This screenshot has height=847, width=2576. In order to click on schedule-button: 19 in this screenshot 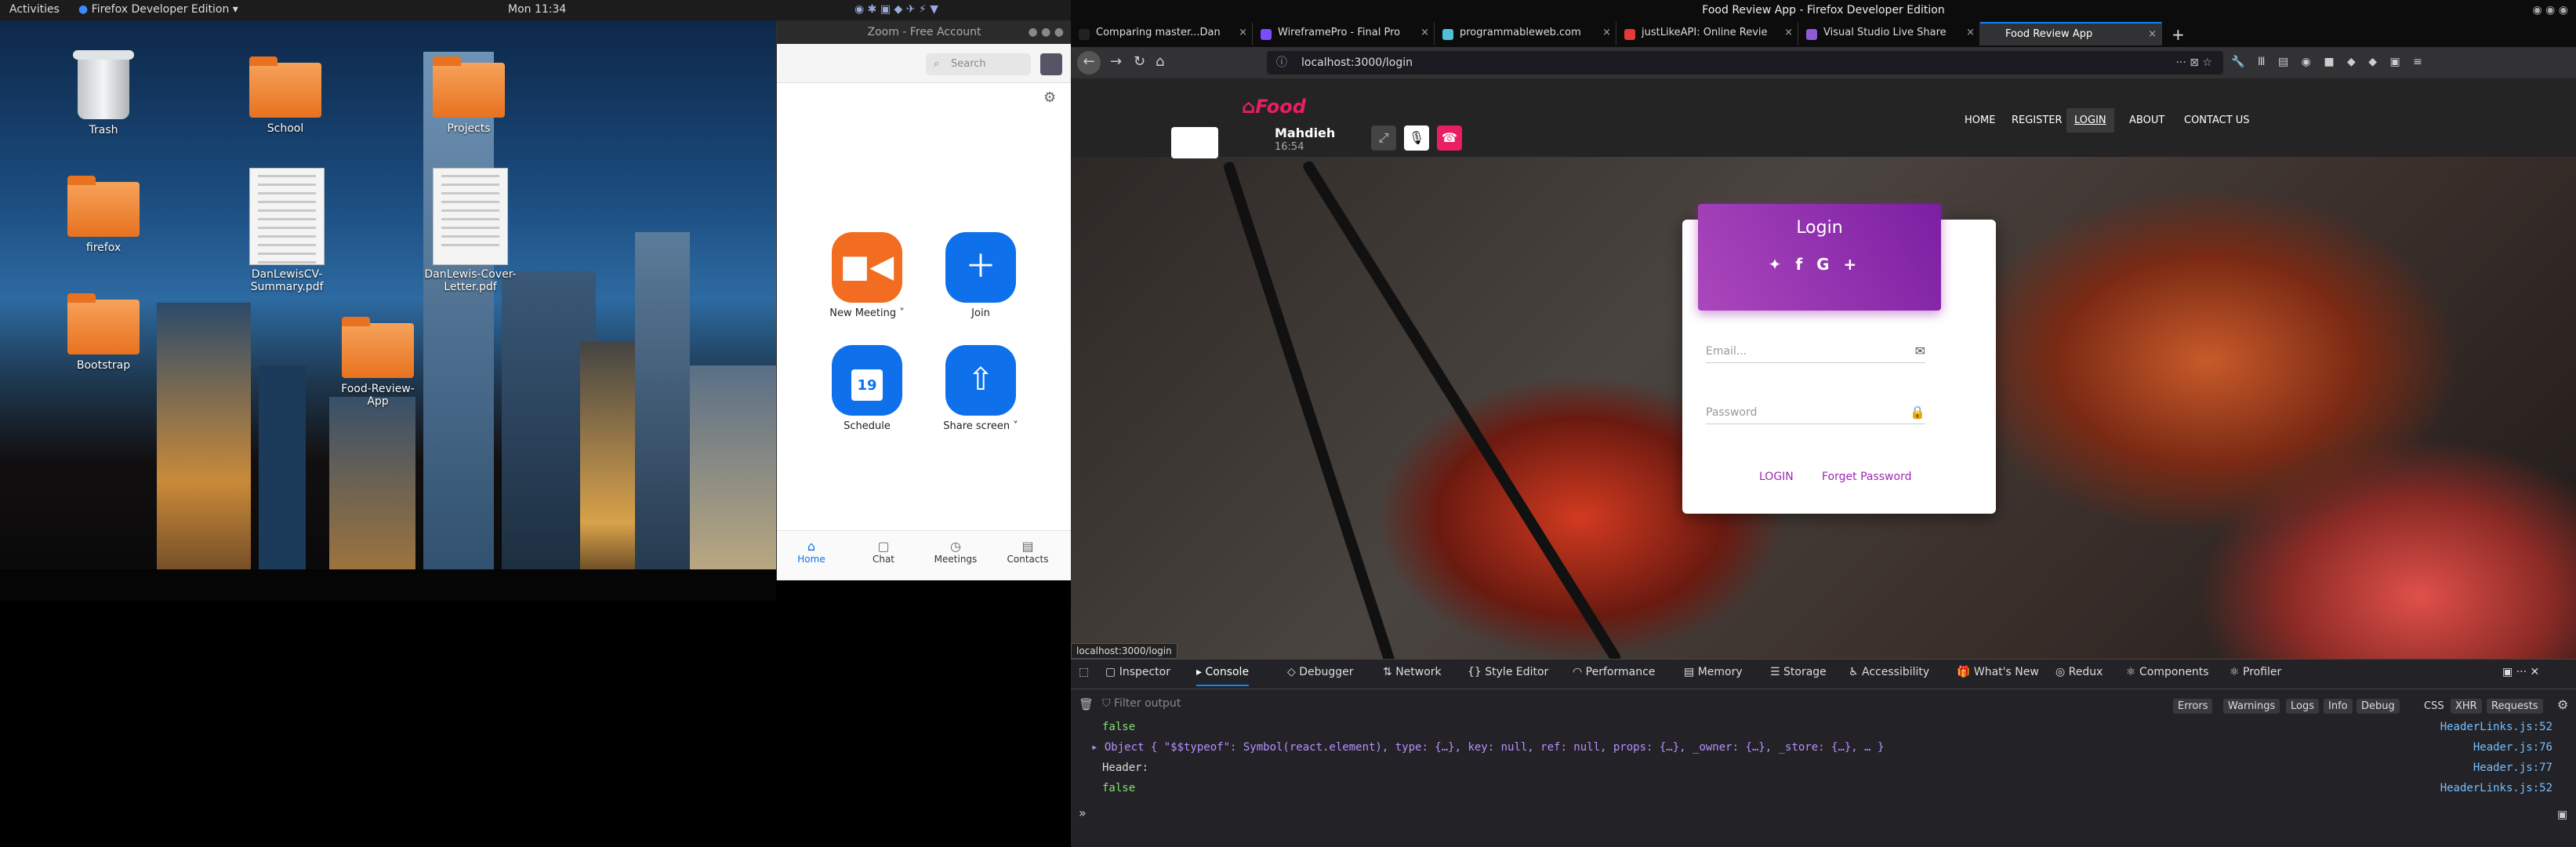, I will do `click(867, 380)`.